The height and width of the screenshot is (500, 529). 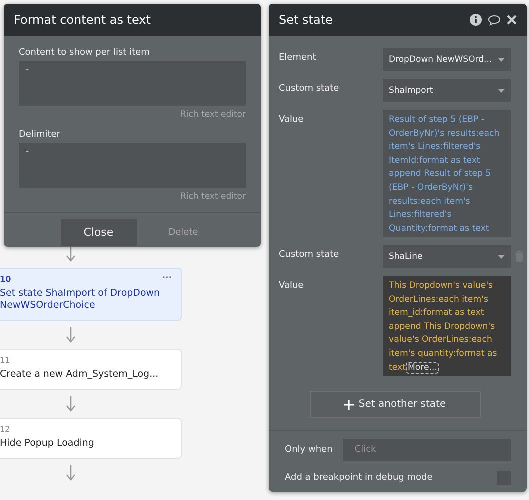 What do you see at coordinates (5, 430) in the screenshot?
I see `step-number: 12` at bounding box center [5, 430].